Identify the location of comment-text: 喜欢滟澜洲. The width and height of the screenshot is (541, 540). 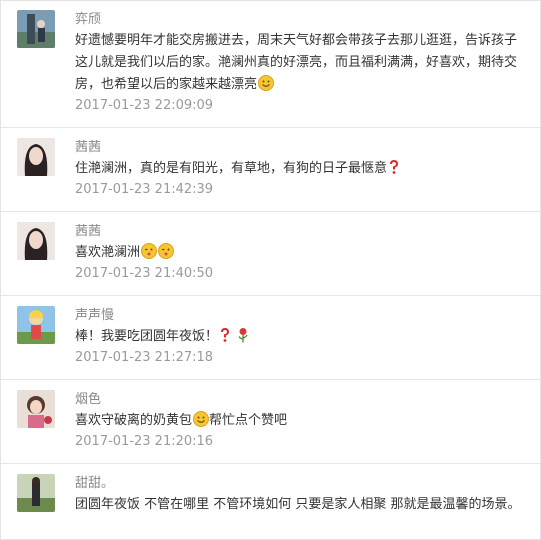
(300, 254).